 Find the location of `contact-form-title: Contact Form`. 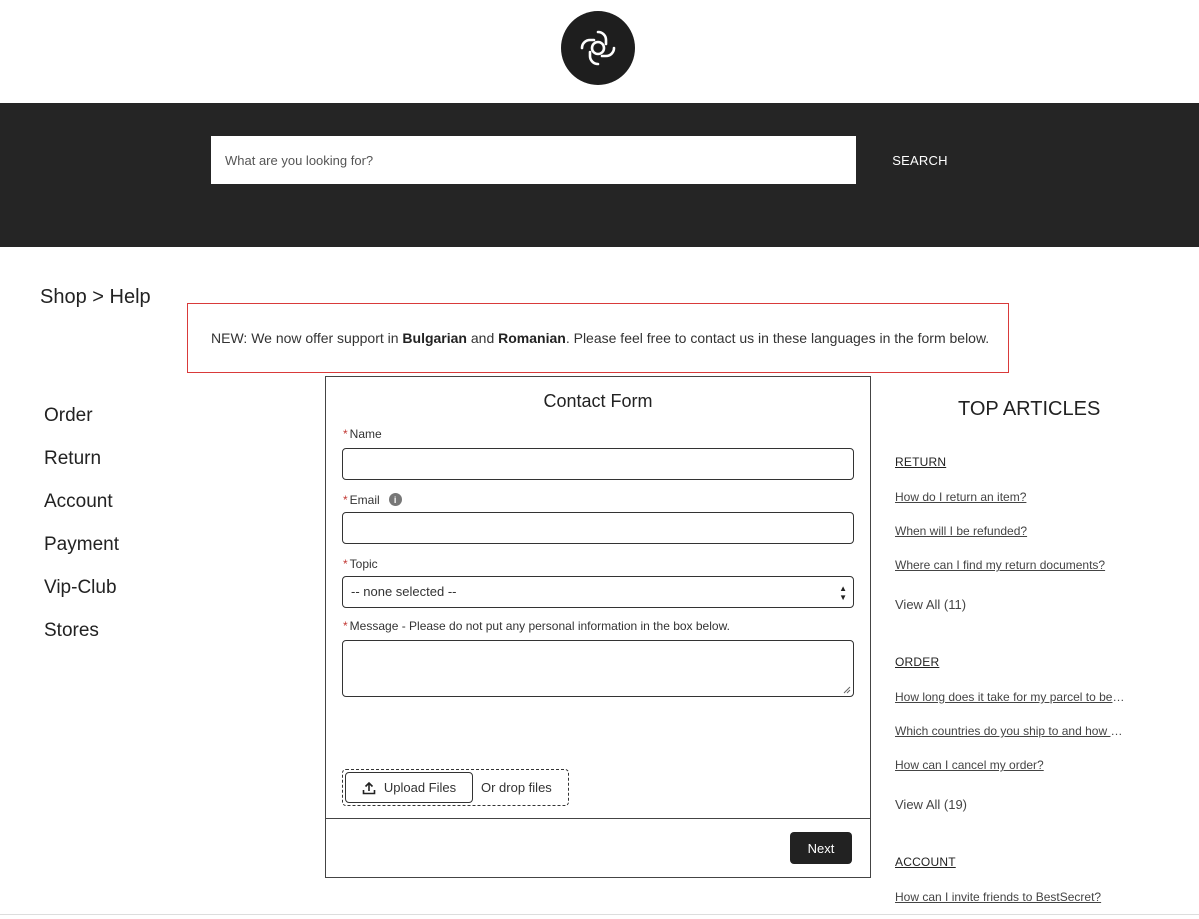

contact-form-title: Contact Form is located at coordinates (598, 401).